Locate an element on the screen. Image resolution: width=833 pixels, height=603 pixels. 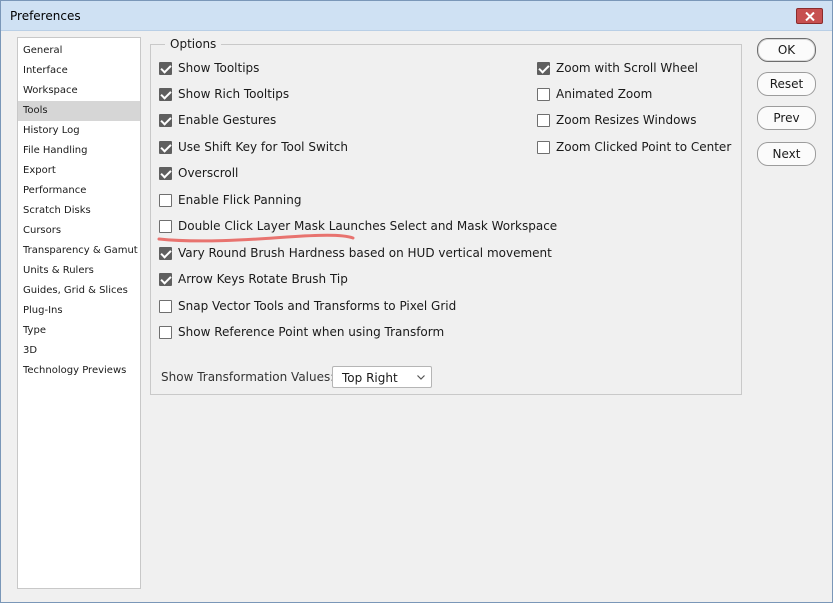
option-enable-flick-panning: Enable Flick Panning is located at coordinates (230, 200).